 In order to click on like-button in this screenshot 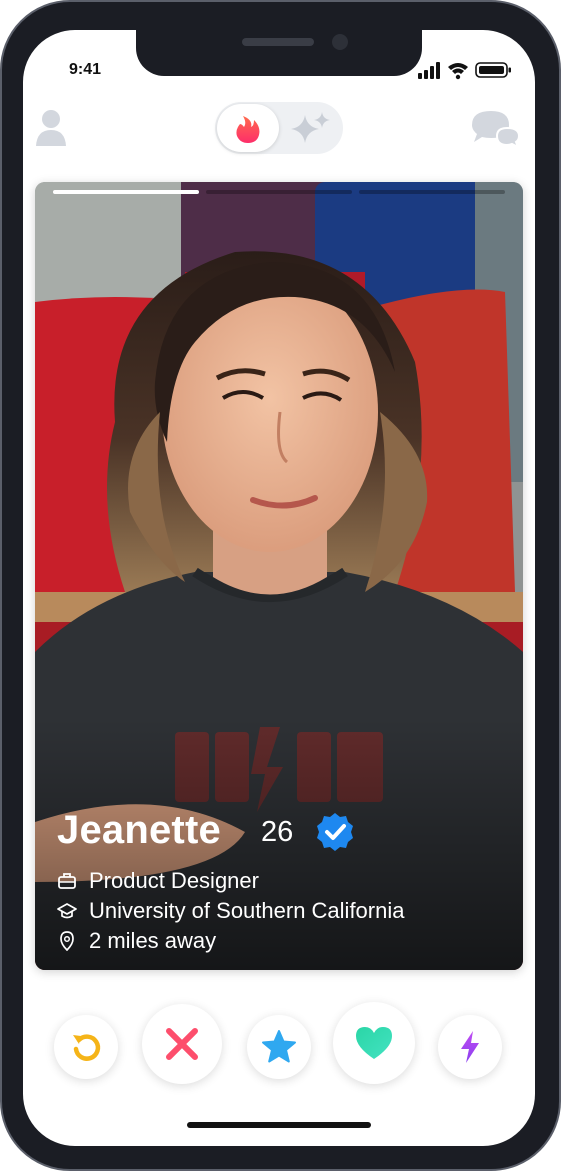, I will do `click(374, 1043)`.